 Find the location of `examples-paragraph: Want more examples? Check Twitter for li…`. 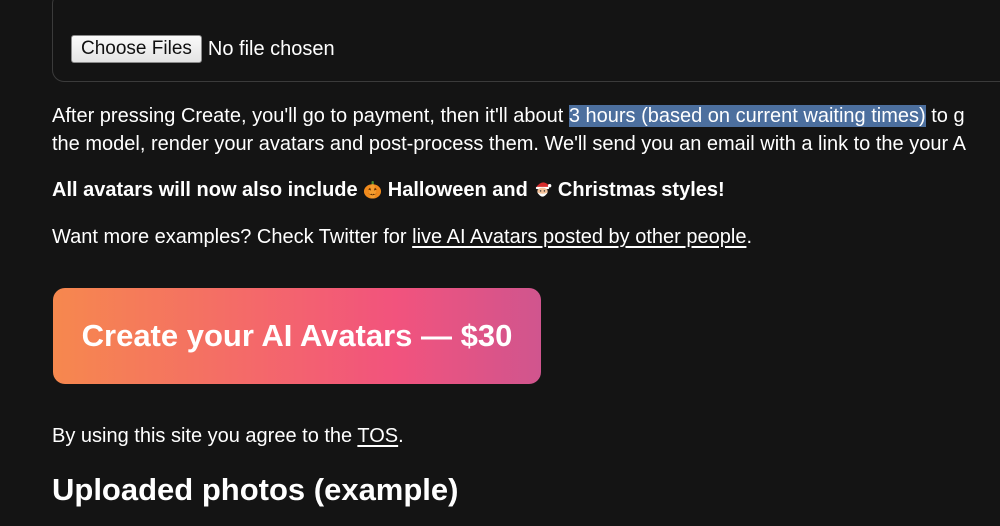

examples-paragraph: Want more examples? Check Twitter for li… is located at coordinates (402, 237).